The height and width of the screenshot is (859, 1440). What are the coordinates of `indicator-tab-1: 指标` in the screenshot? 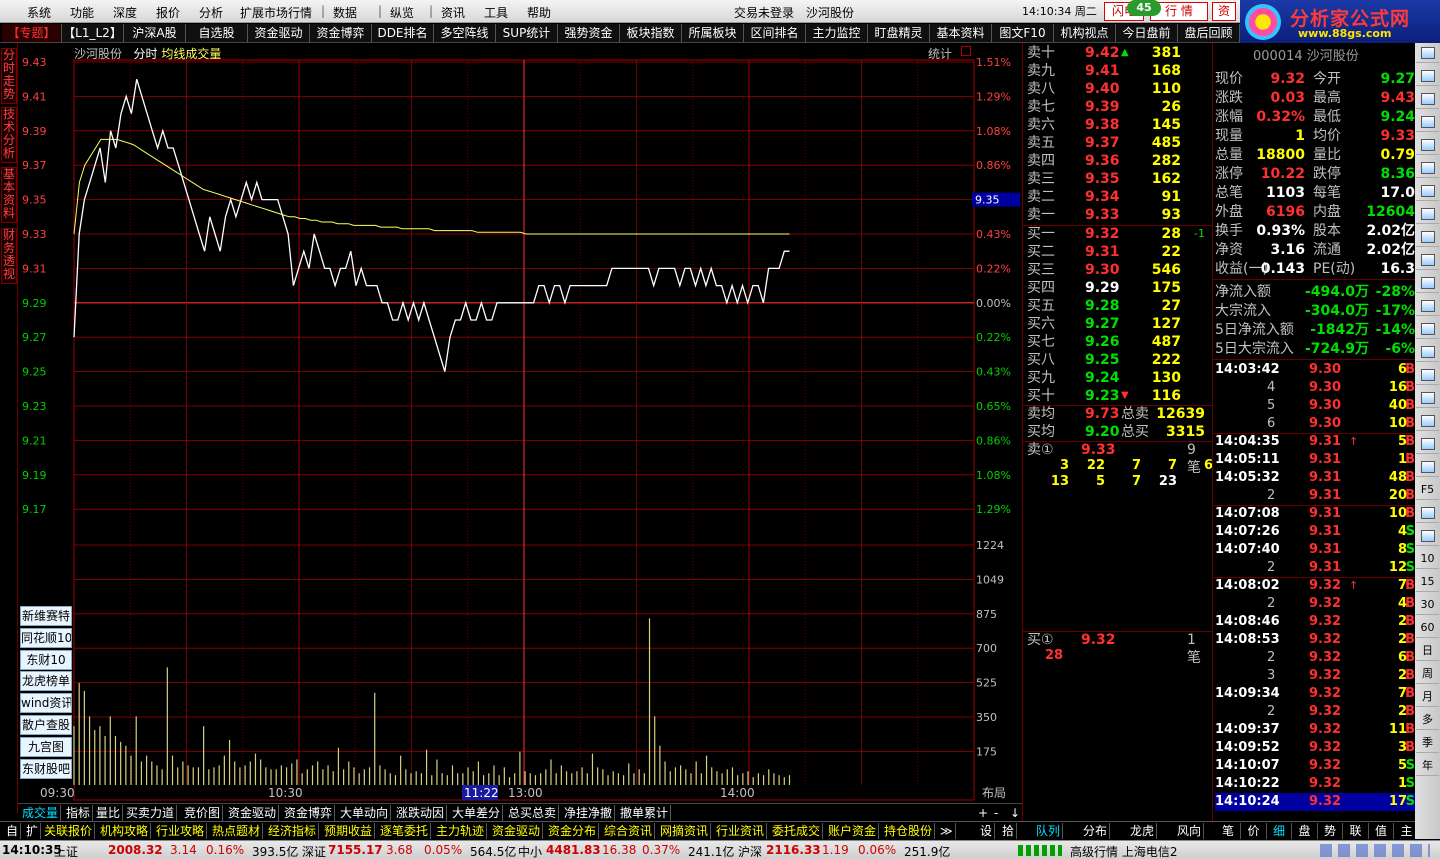 It's located at (79, 813).